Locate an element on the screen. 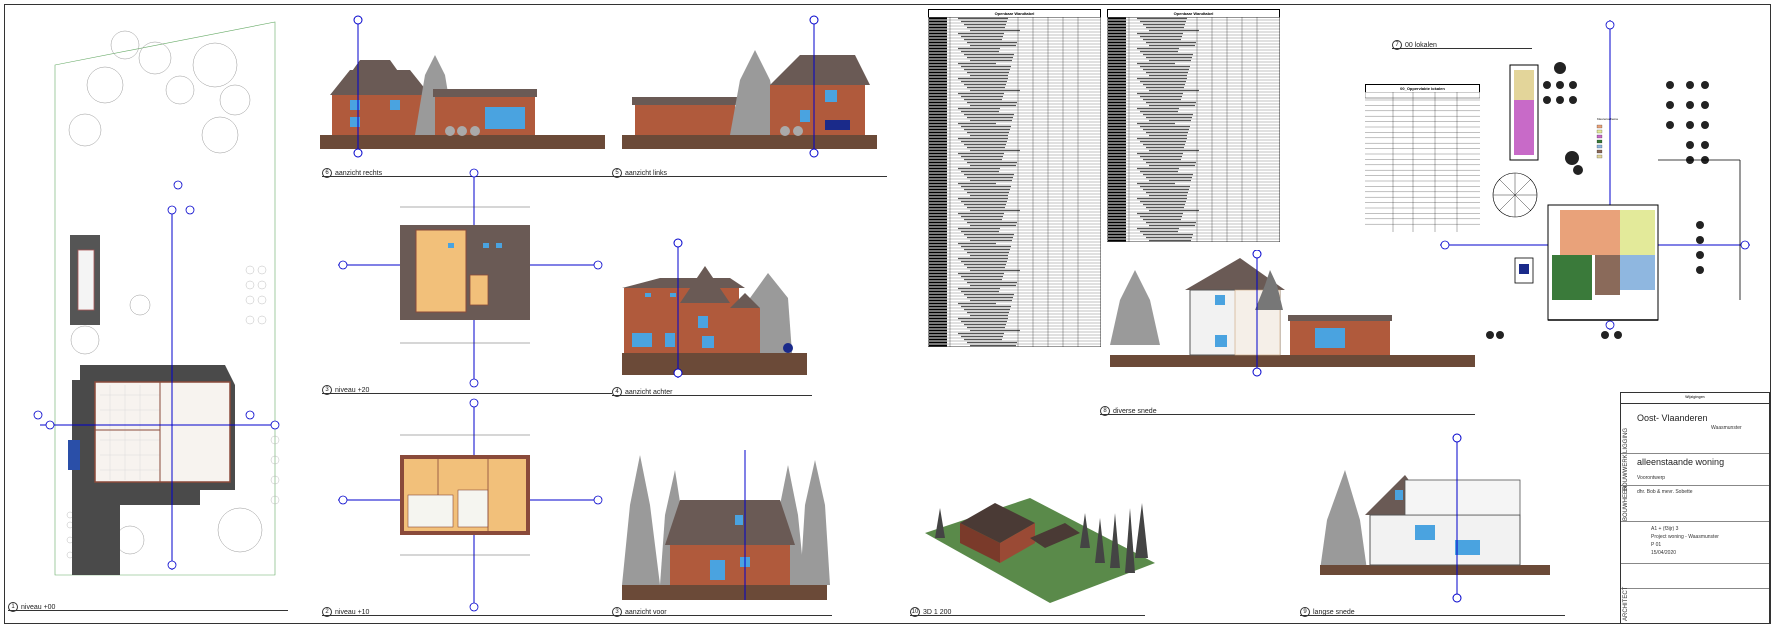 The image size is (1777, 629). building-type: alleenstaande woning is located at coordinates (1681, 462).